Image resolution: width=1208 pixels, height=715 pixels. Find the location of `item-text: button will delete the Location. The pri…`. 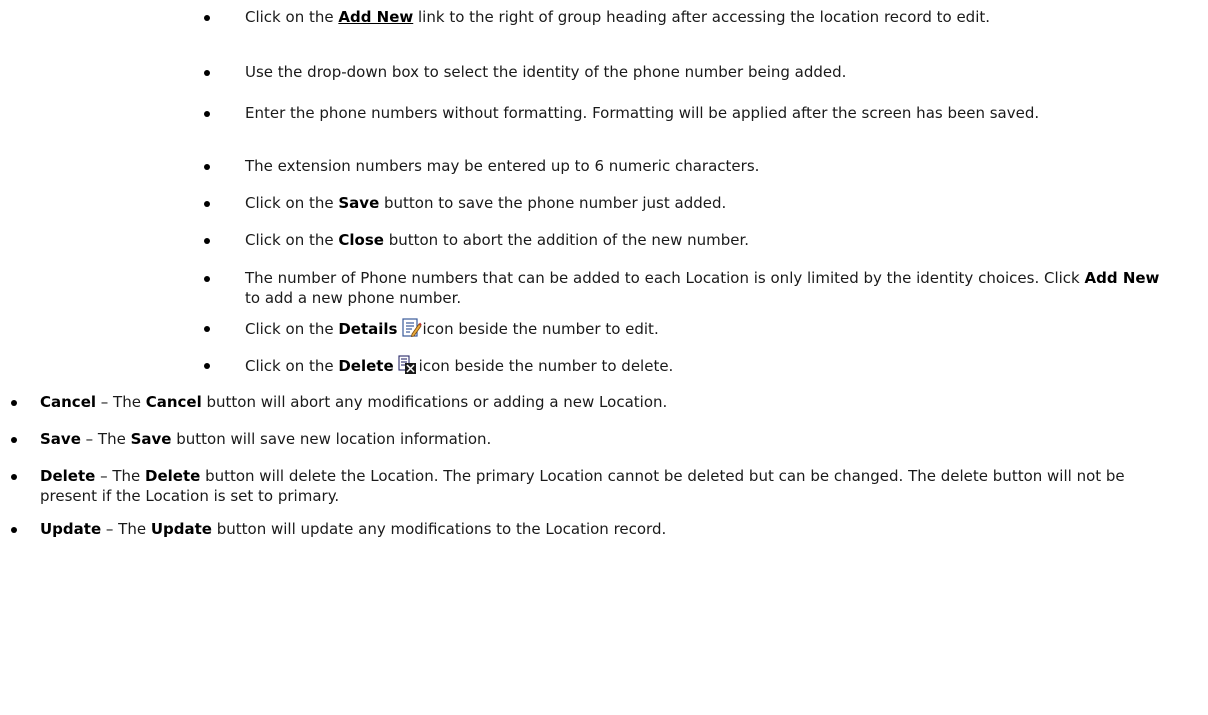

item-text: button will delete the Location. The pri… is located at coordinates (582, 486).